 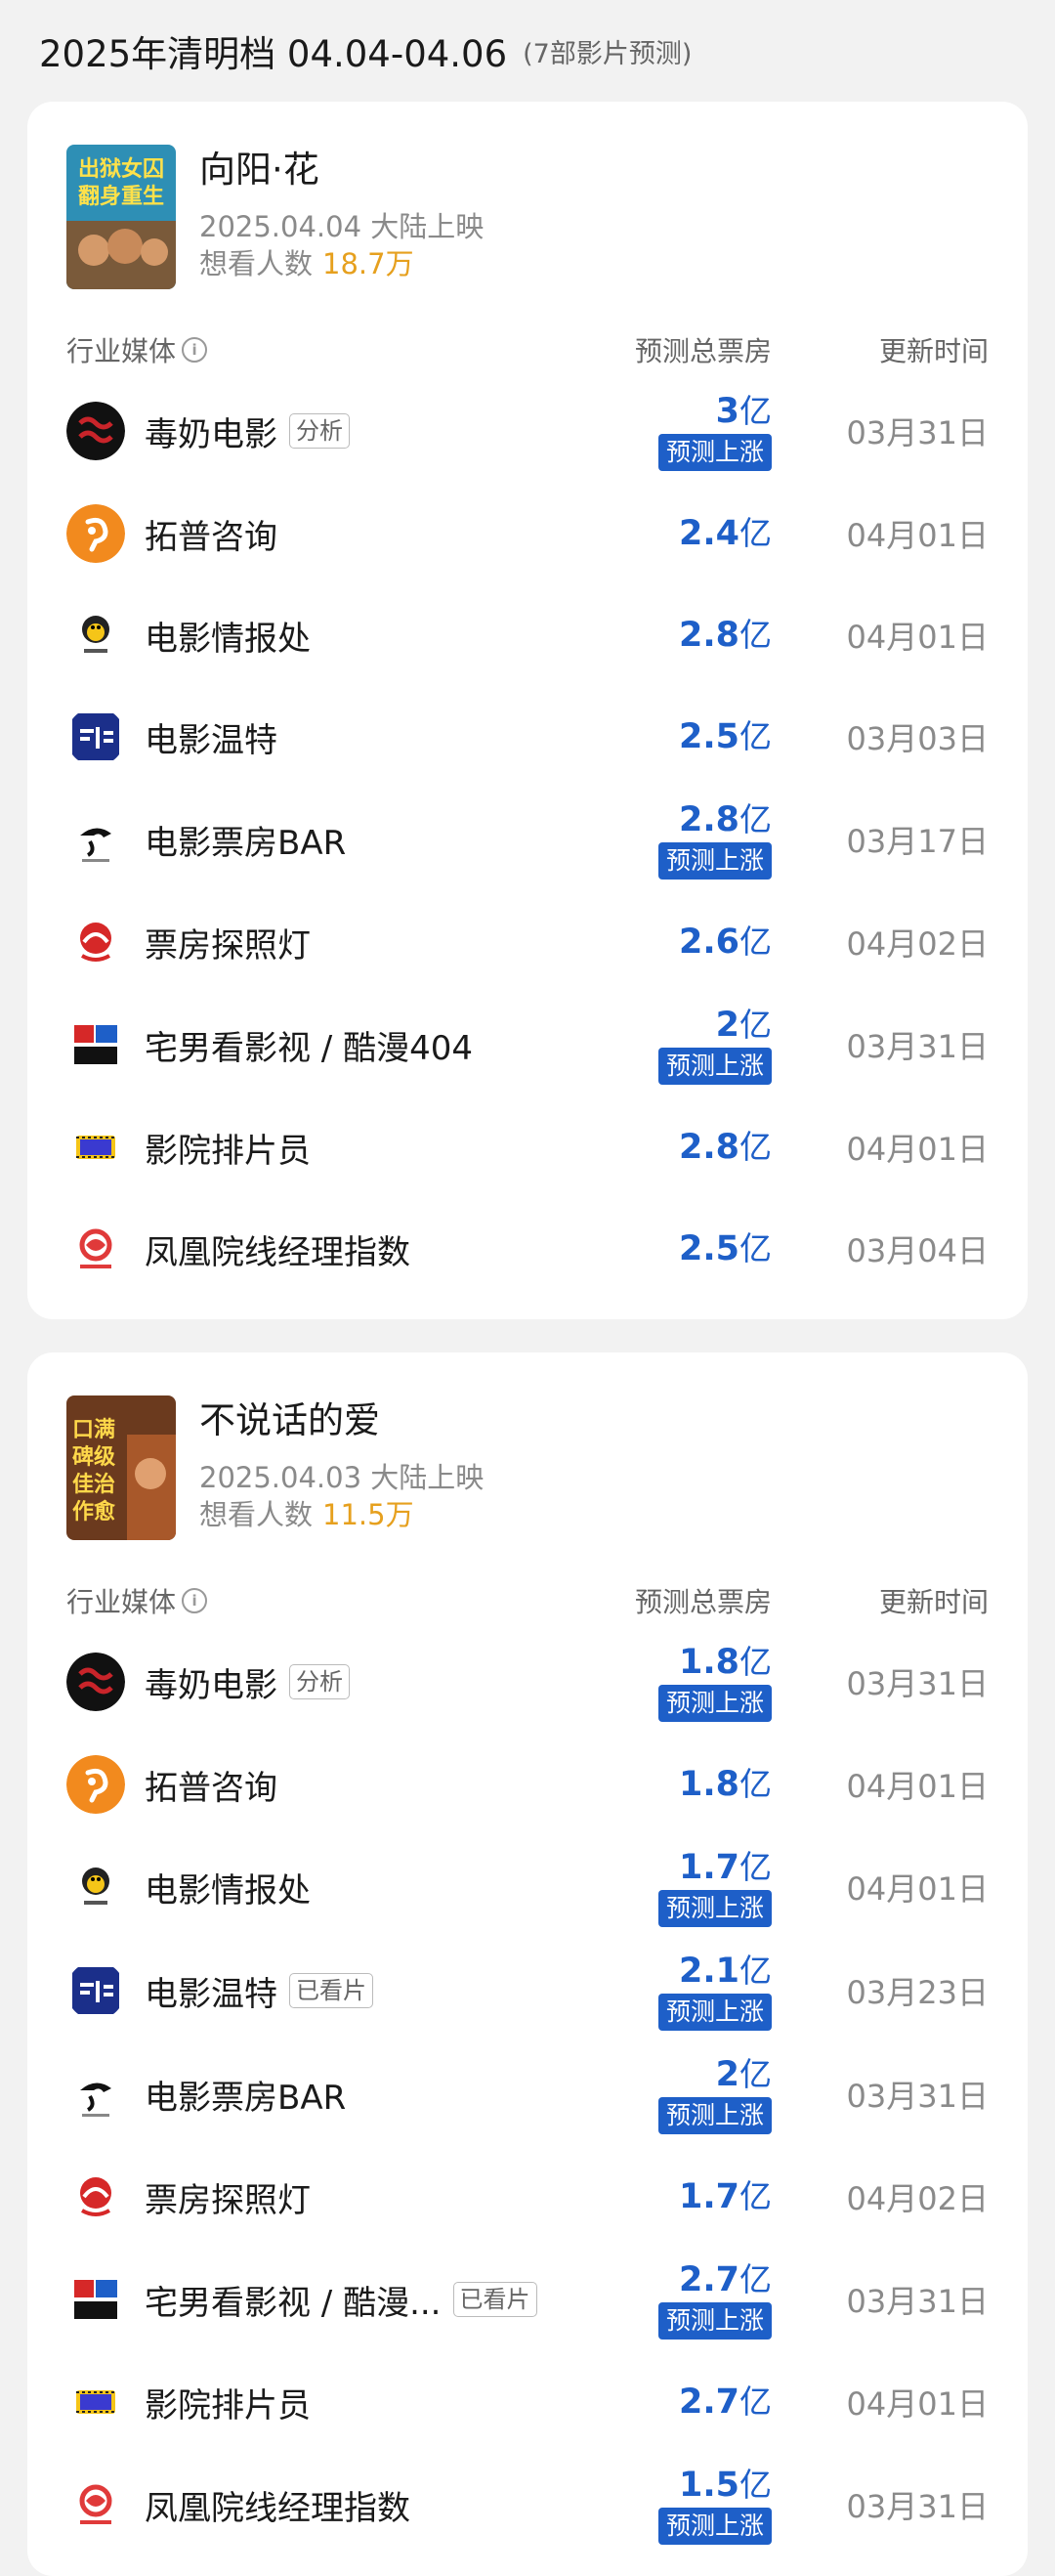 I want to click on forecast-row: 凤凰院线经理指数 1.5亿 预测上涨 03月31日, so click(x=527, y=2504).